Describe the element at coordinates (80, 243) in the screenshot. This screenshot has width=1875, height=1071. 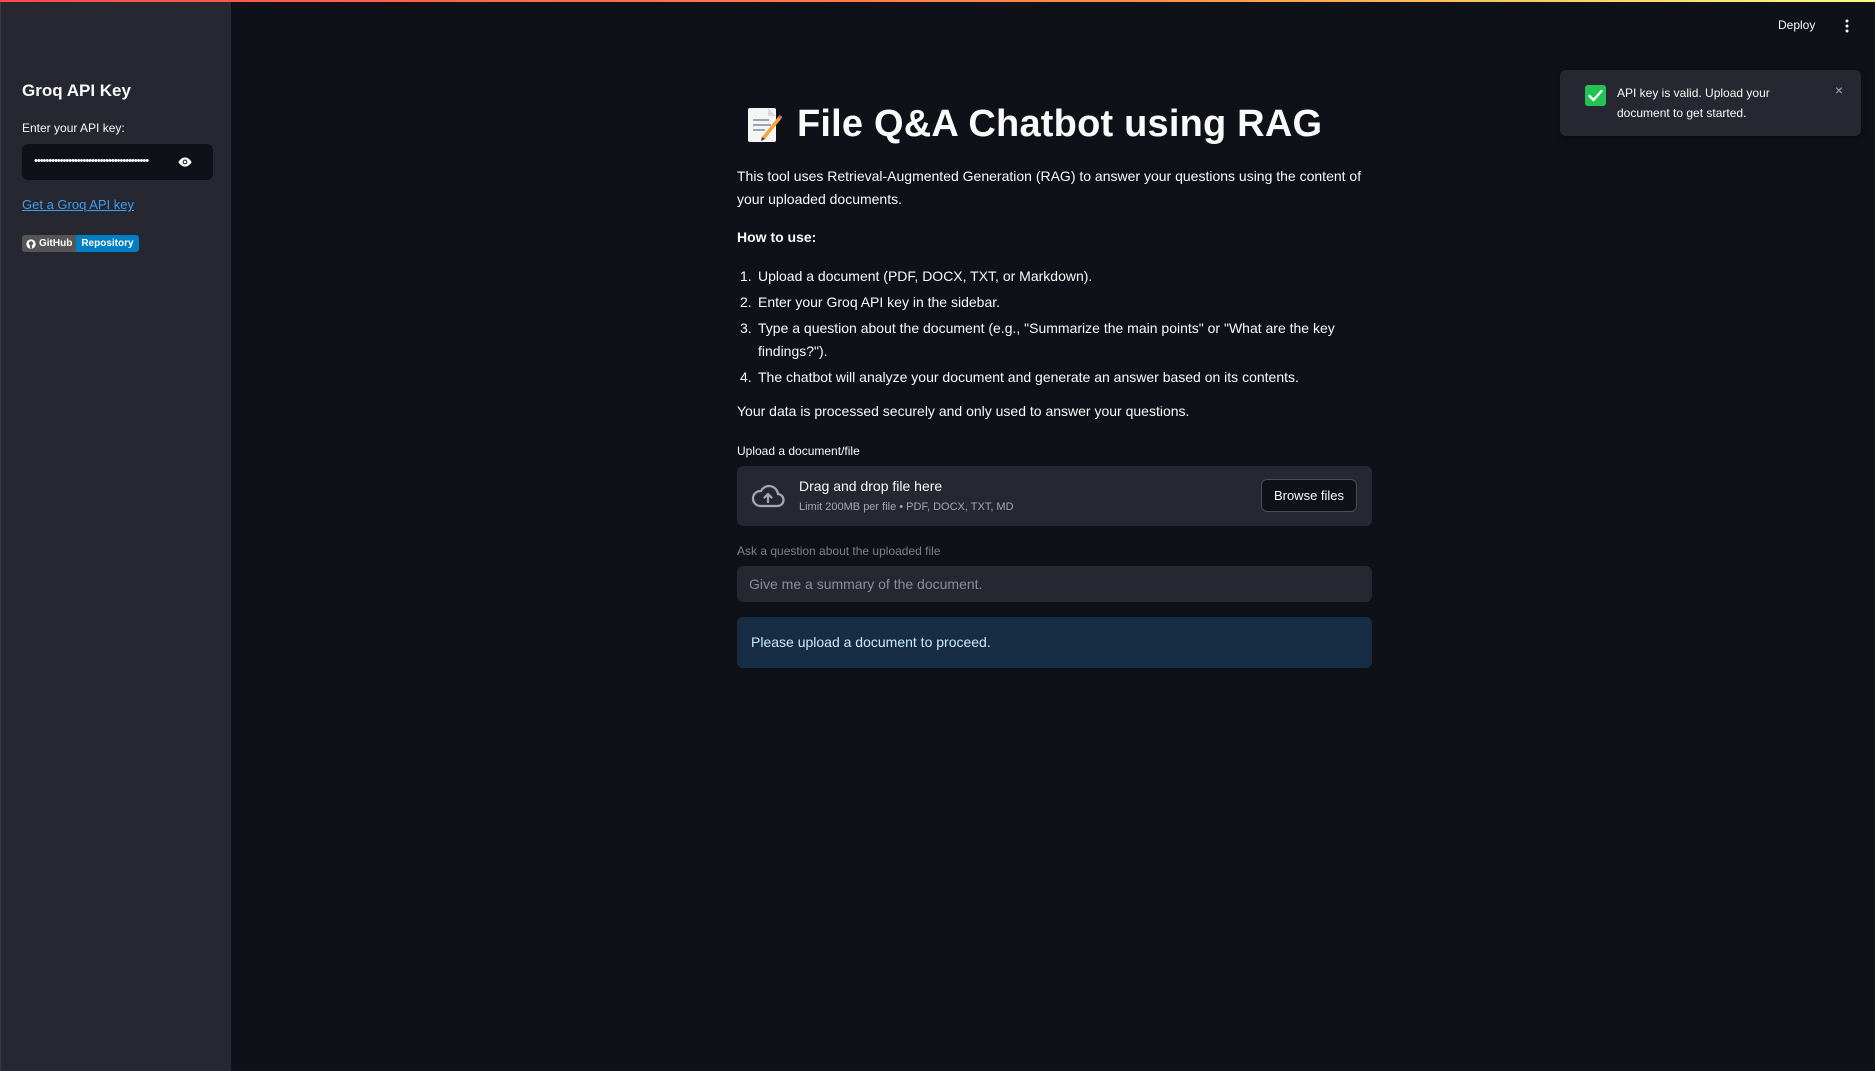
I see `github-repository-badge: GitHub Repository` at that location.